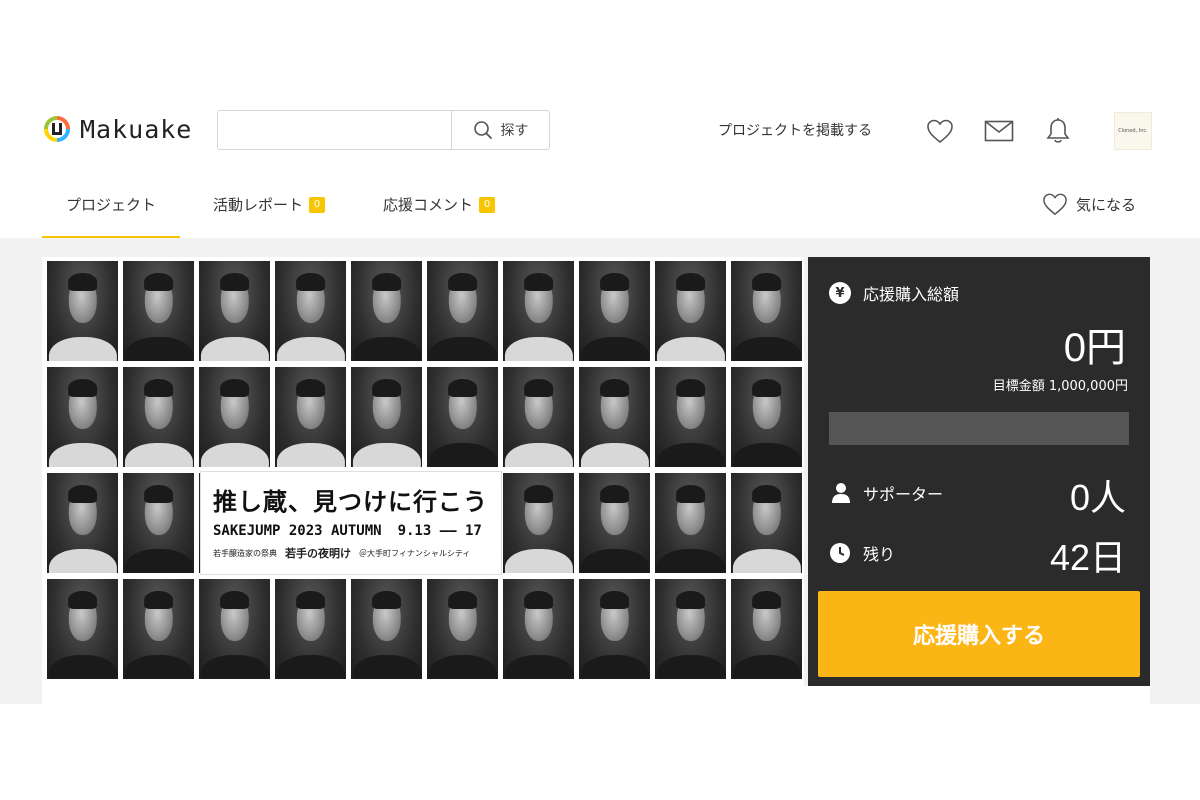 This screenshot has height=800, width=1200. Describe the element at coordinates (111, 216) in the screenshot. I see `tab-project: プロジェクト` at that location.